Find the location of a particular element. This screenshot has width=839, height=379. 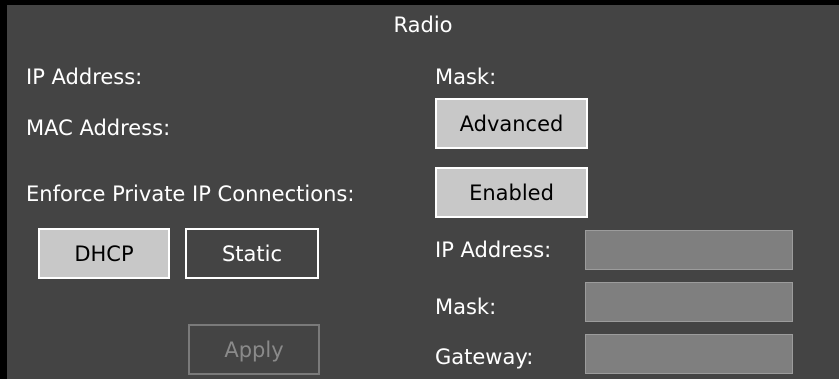

static-ip-address-label: IP Address: is located at coordinates (493, 250).